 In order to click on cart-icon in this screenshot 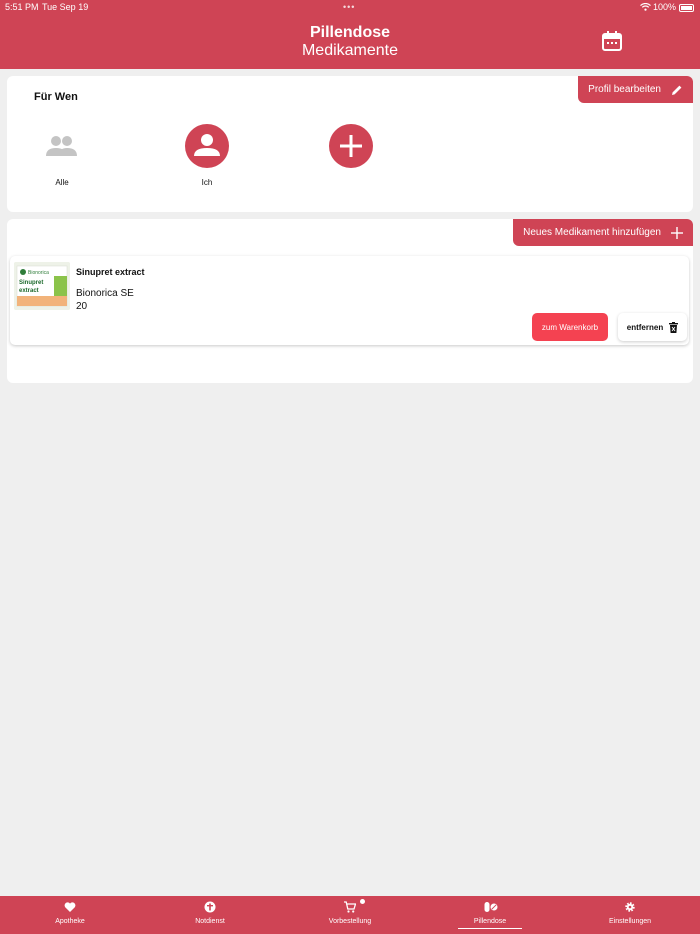, I will do `click(350, 907)`.